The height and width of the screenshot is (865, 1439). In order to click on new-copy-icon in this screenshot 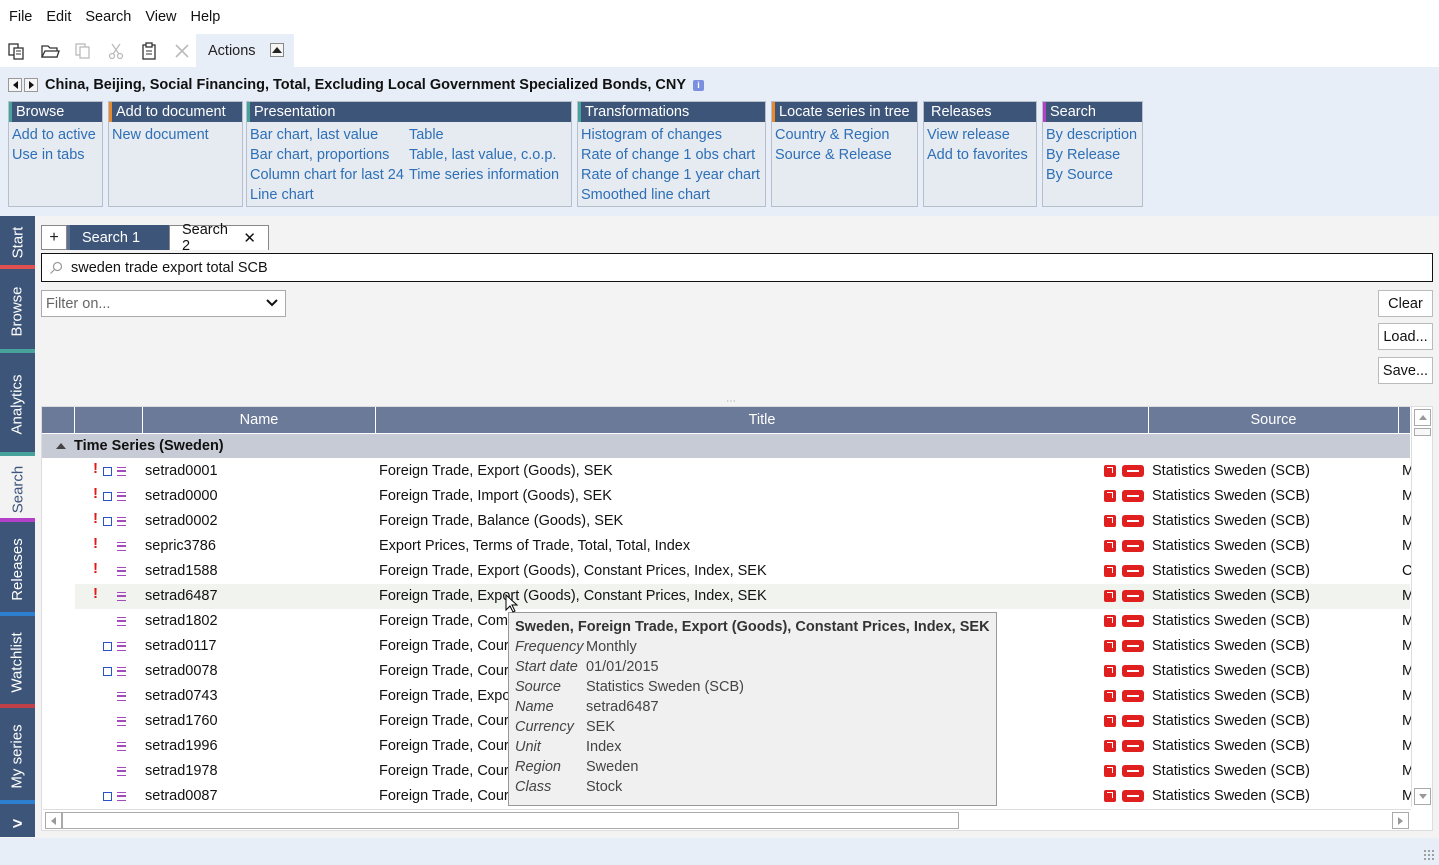, I will do `click(16, 51)`.